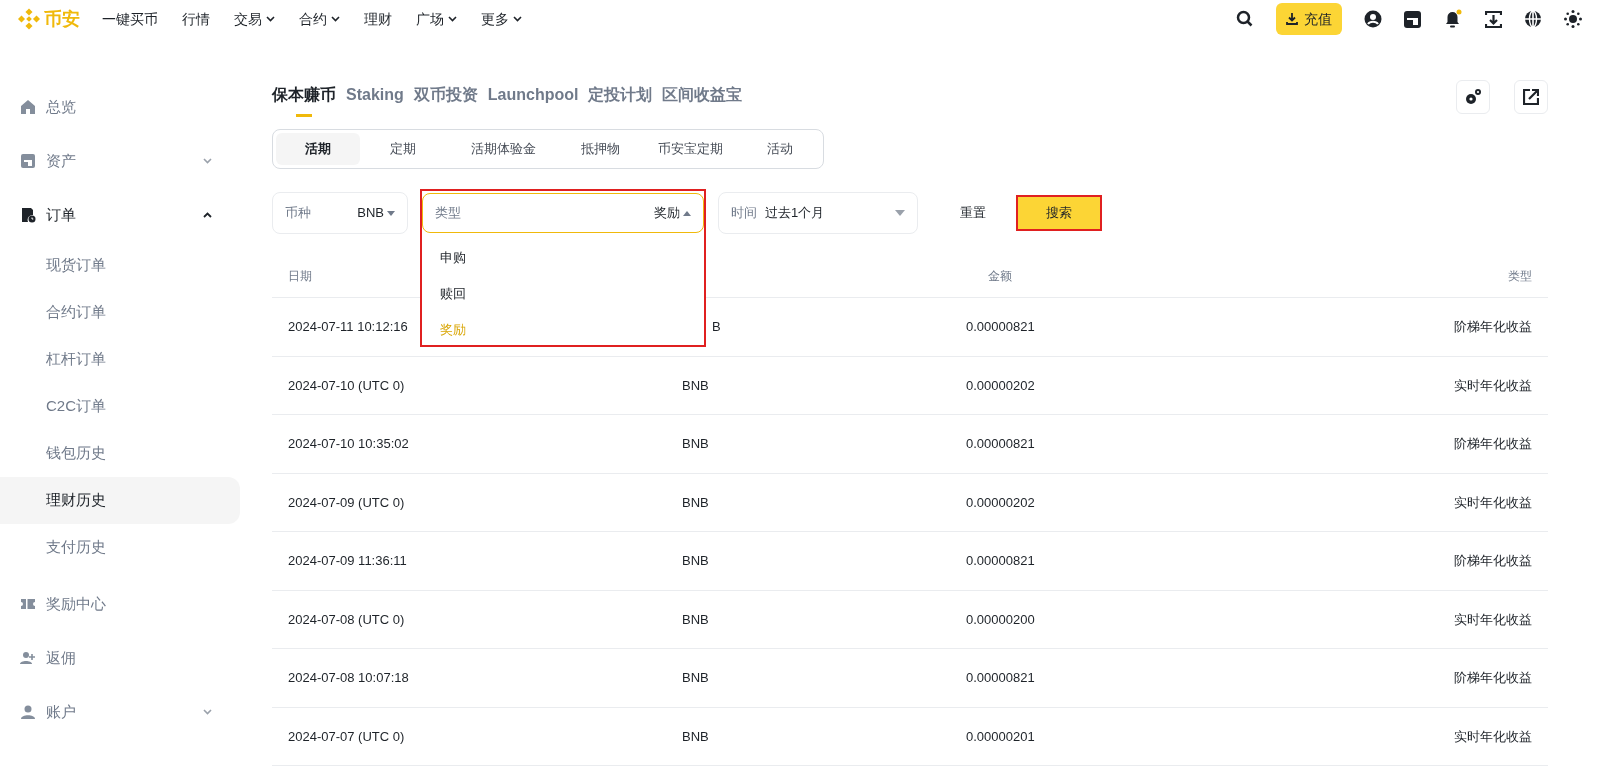 This screenshot has width=1600, height=766. Describe the element at coordinates (973, 213) in the screenshot. I see `reset-button: 重置` at that location.